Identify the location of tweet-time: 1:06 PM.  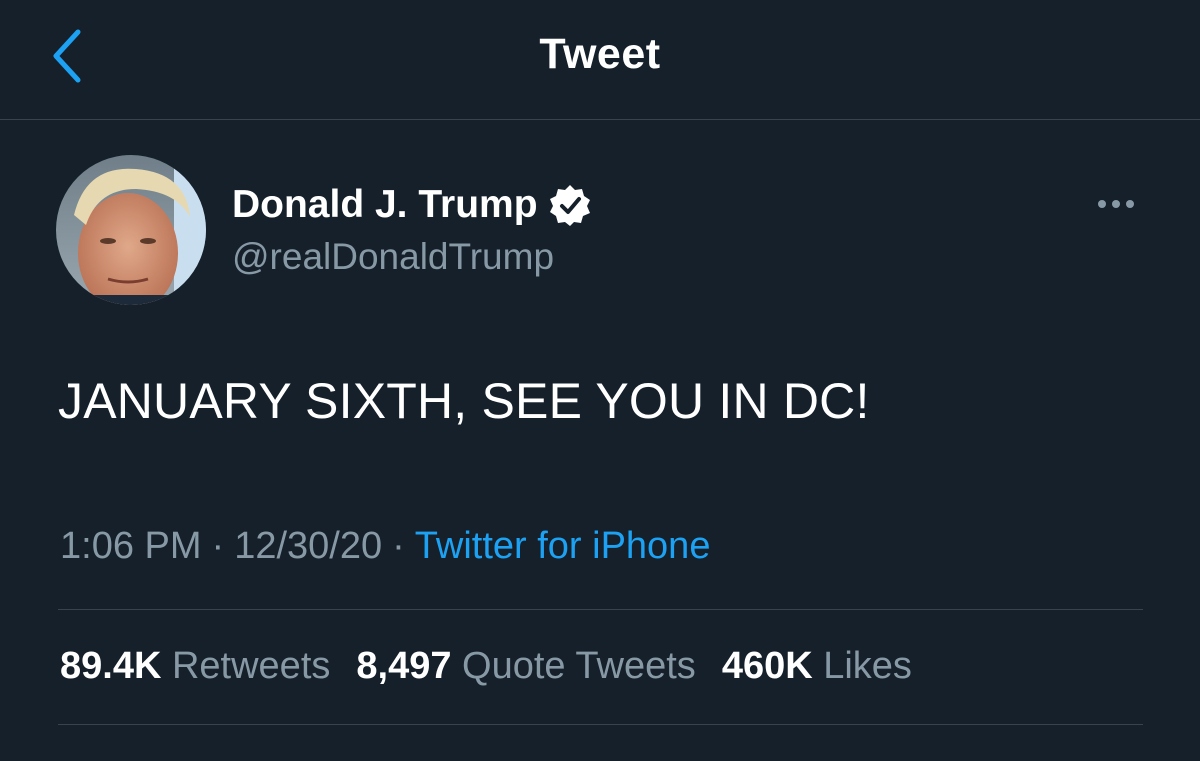
(131, 546).